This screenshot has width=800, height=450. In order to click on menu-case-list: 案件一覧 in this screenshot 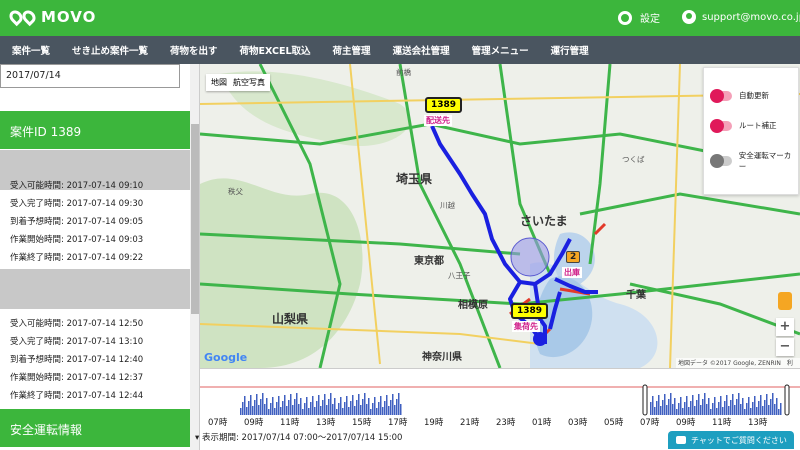, I will do `click(31, 50)`.